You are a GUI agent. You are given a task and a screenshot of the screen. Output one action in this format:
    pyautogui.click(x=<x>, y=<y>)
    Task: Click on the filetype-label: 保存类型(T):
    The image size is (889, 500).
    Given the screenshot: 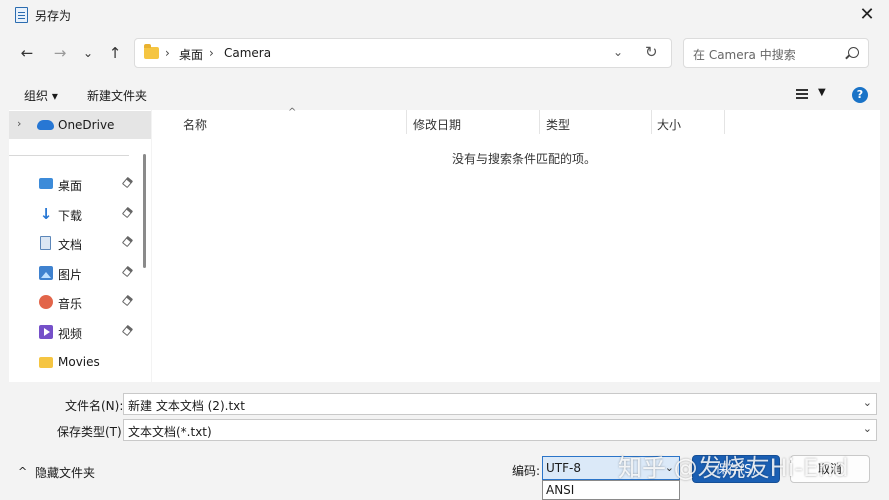 What is the action you would take?
    pyautogui.click(x=91, y=432)
    